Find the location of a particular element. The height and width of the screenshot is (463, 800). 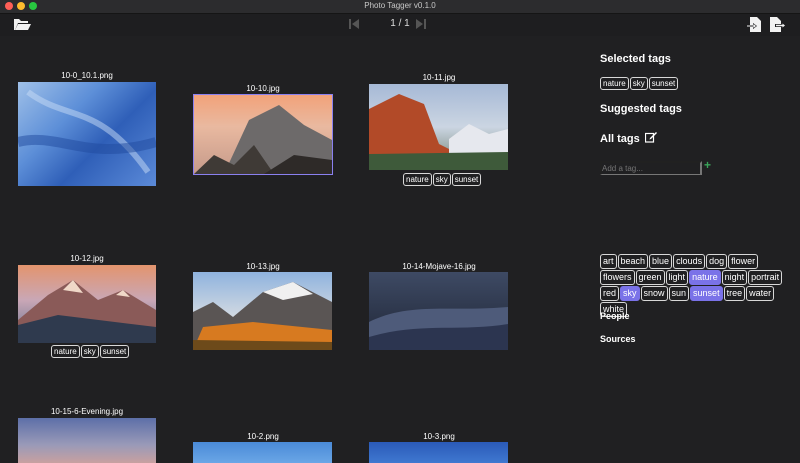

add-tag-button: + is located at coordinates (707, 165).